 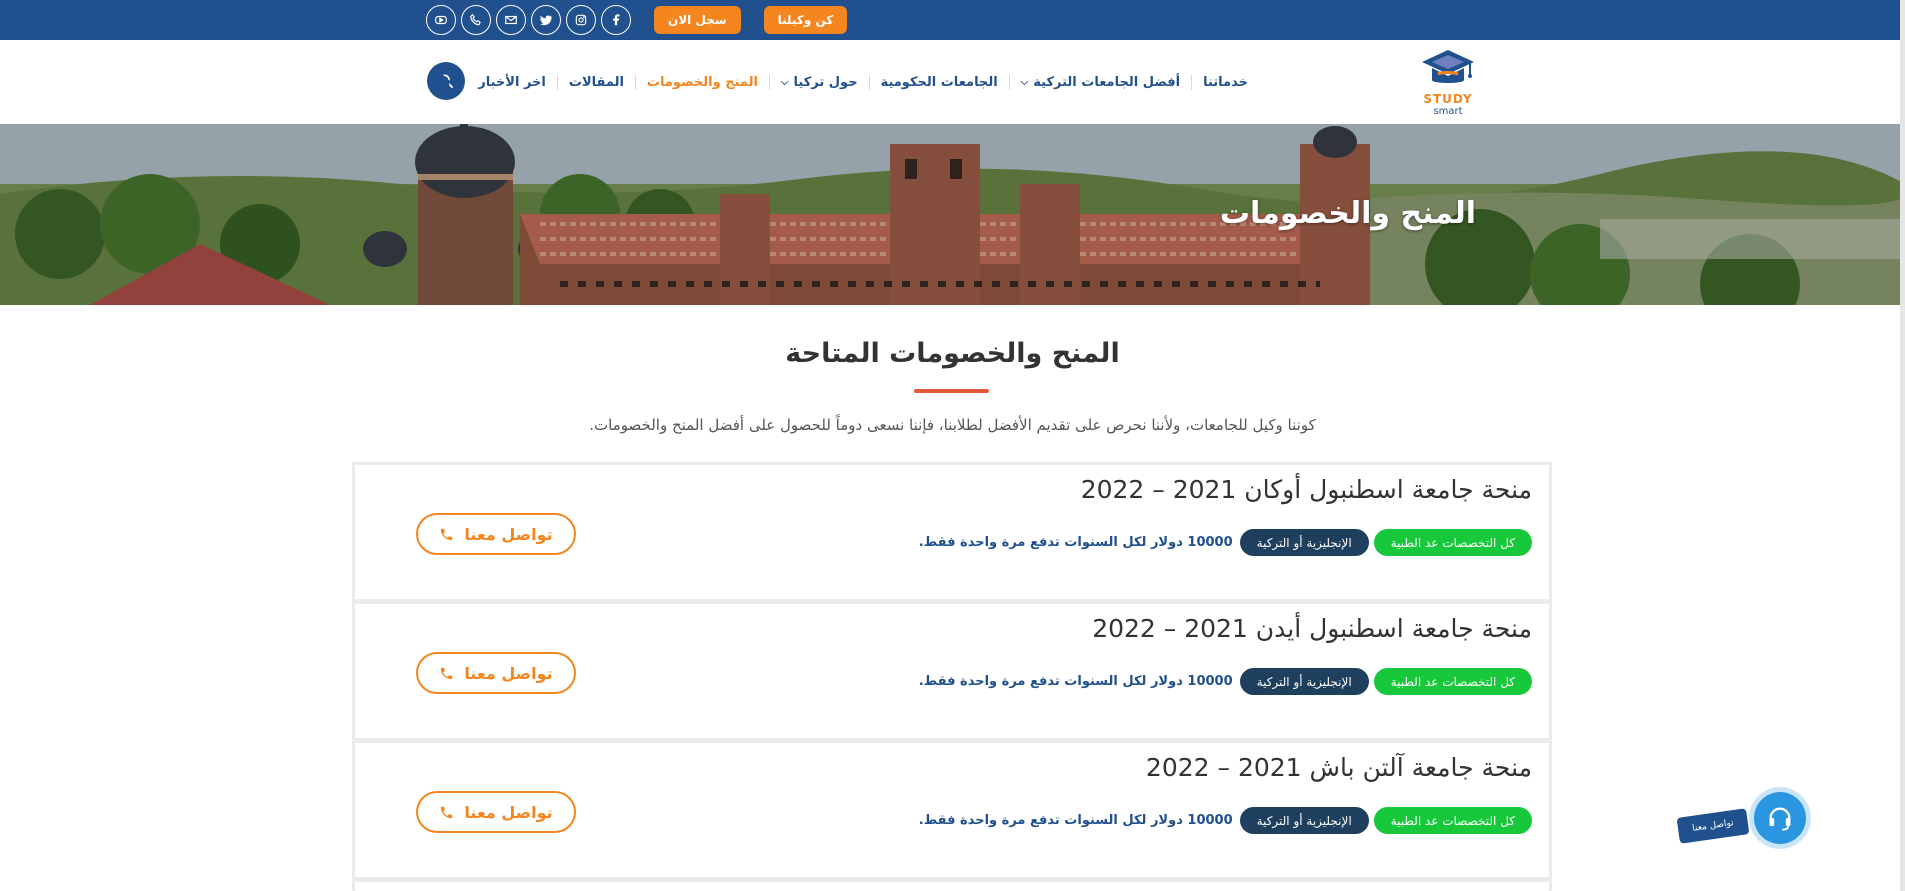 I want to click on scholarship-card-partial, so click(x=952, y=885).